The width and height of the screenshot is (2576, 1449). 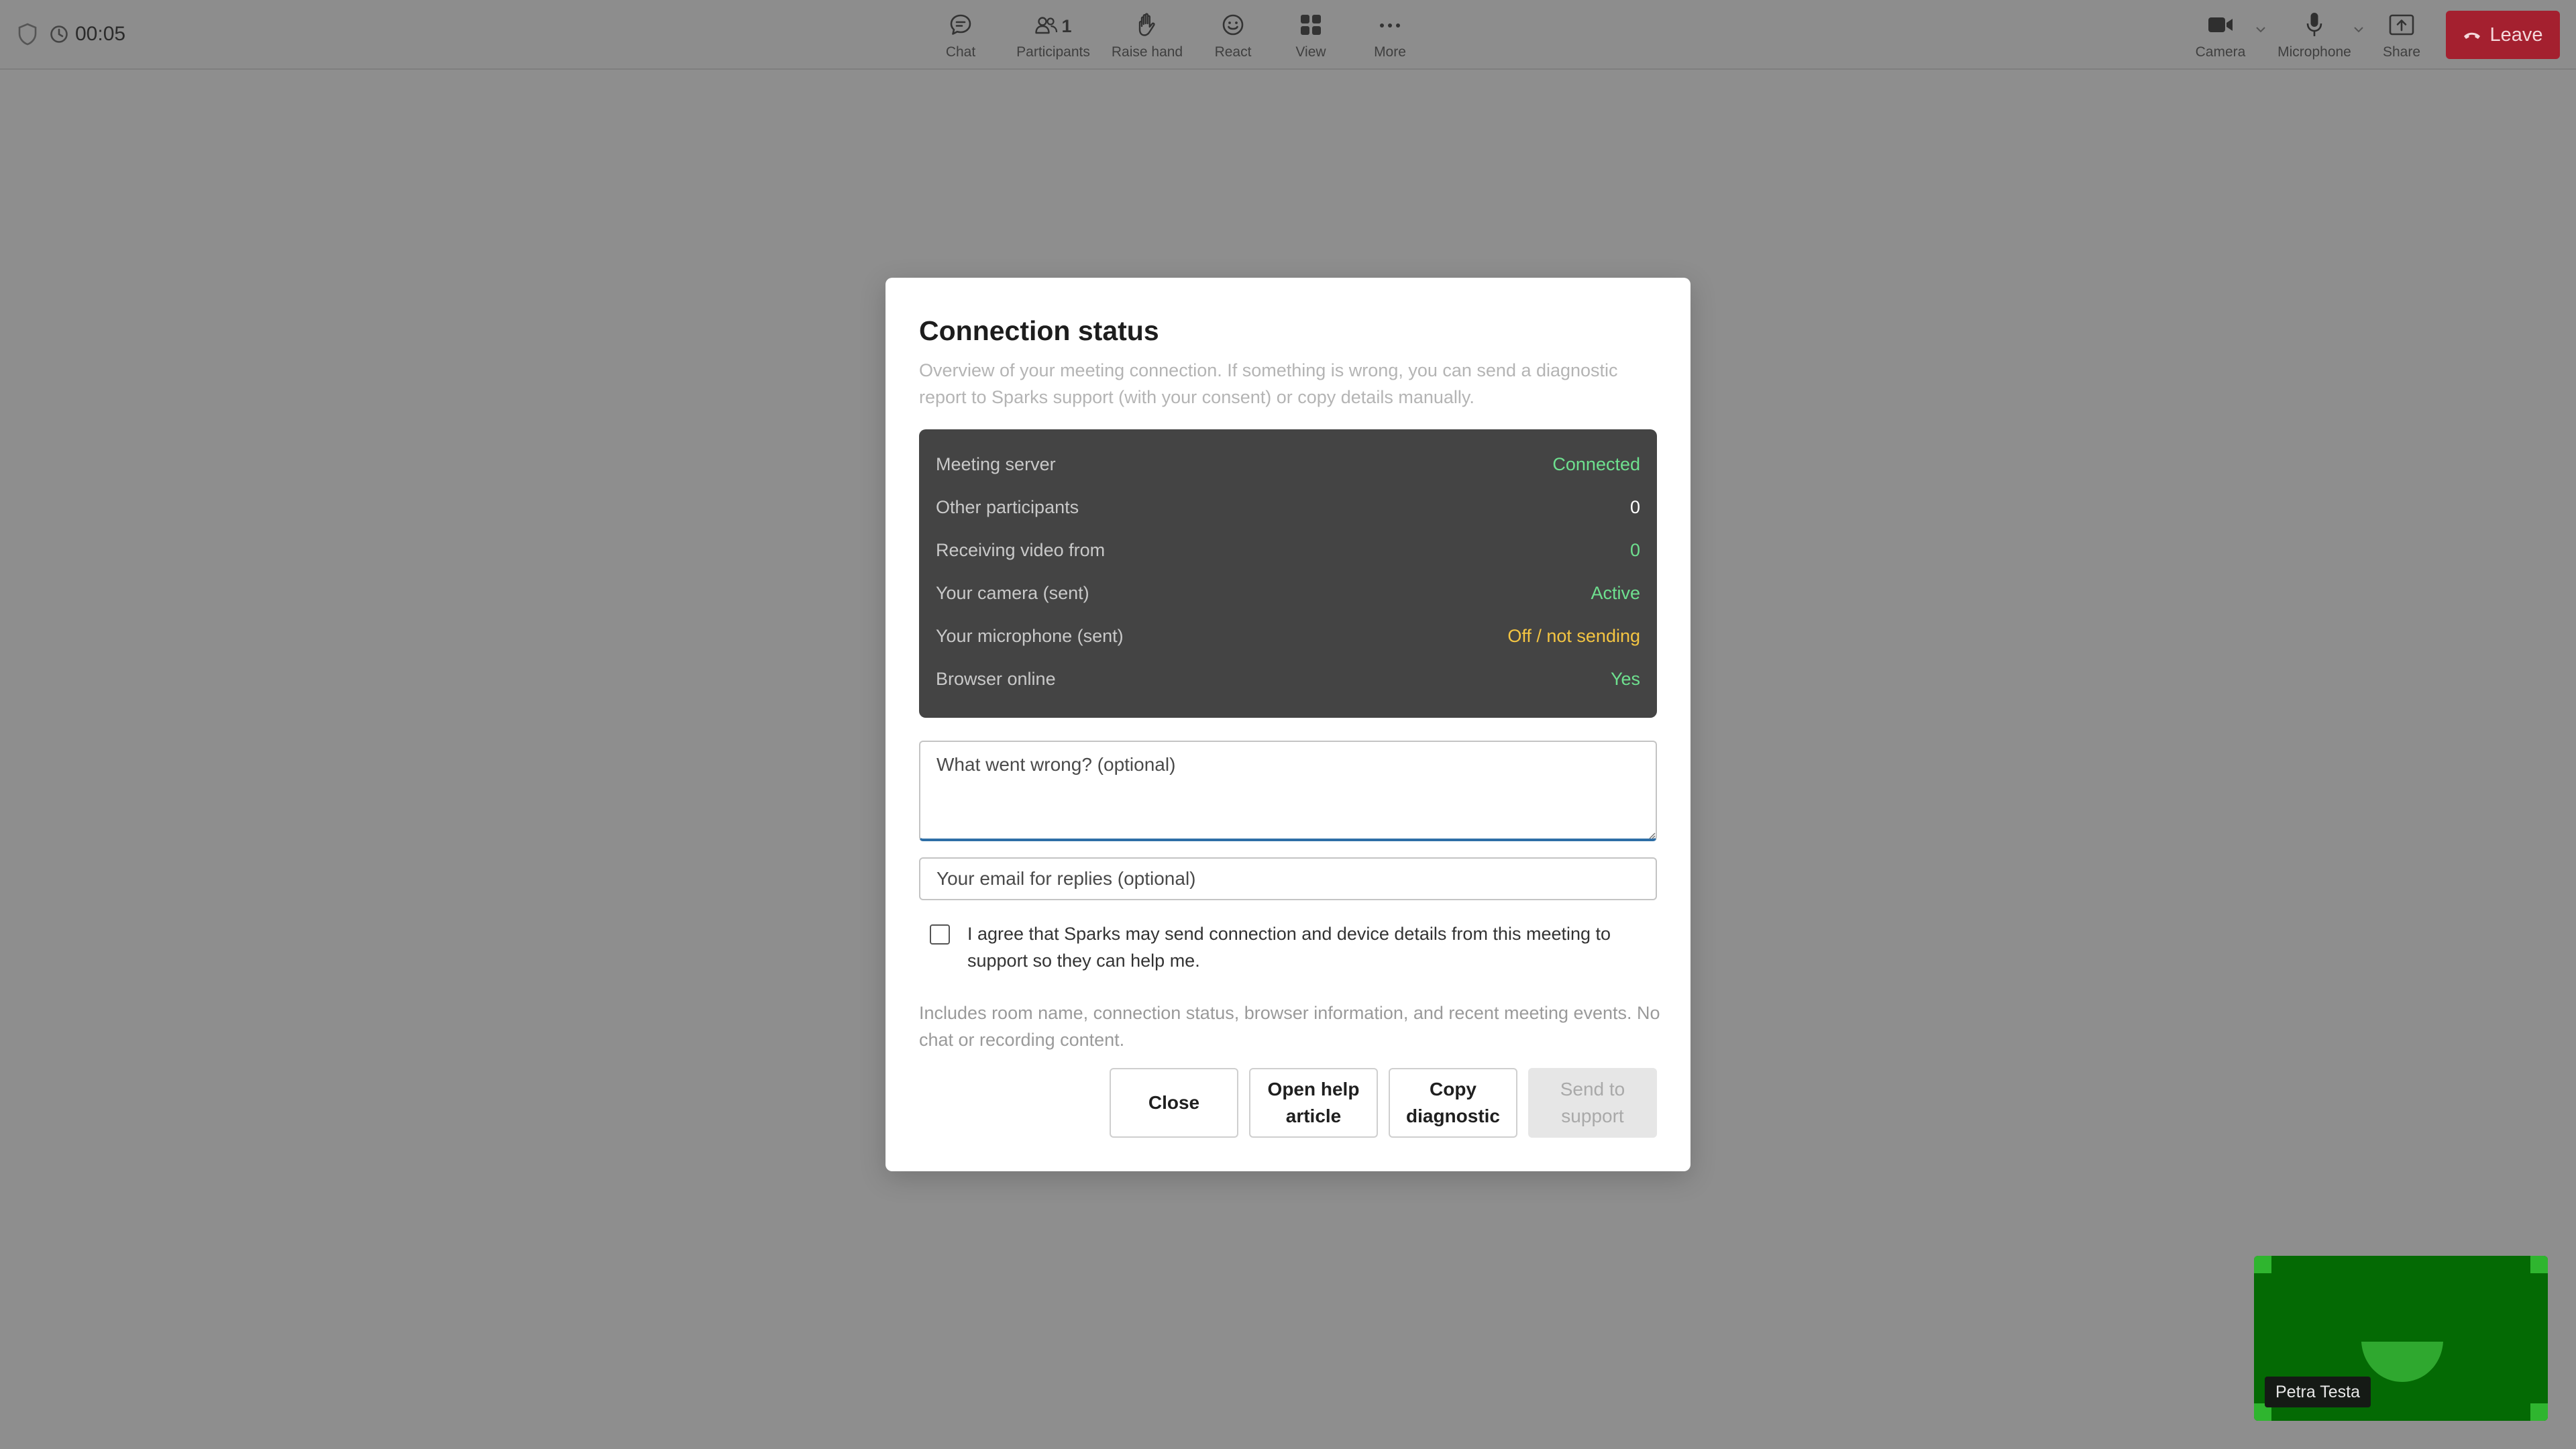 What do you see at coordinates (1615, 592) in the screenshot?
I see `status-value: Active` at bounding box center [1615, 592].